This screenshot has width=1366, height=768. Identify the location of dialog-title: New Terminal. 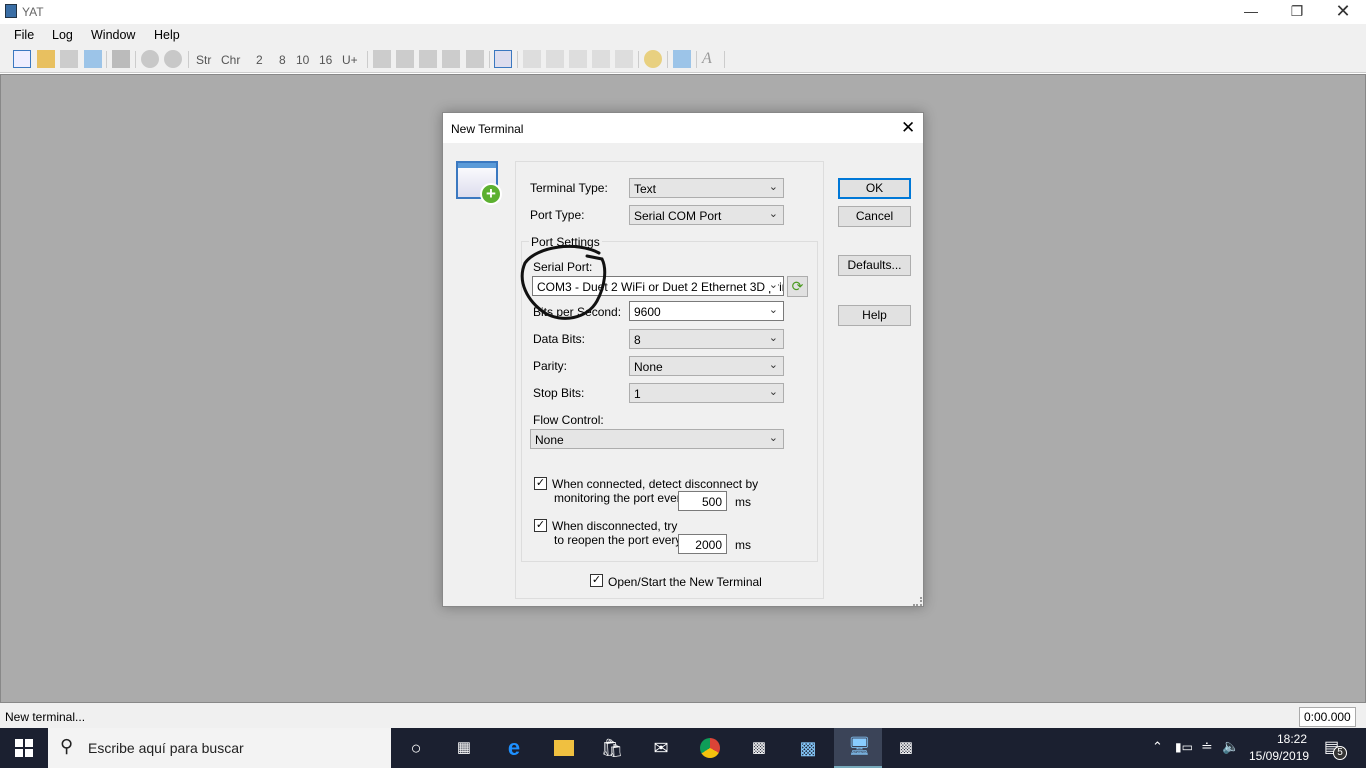
(487, 129).